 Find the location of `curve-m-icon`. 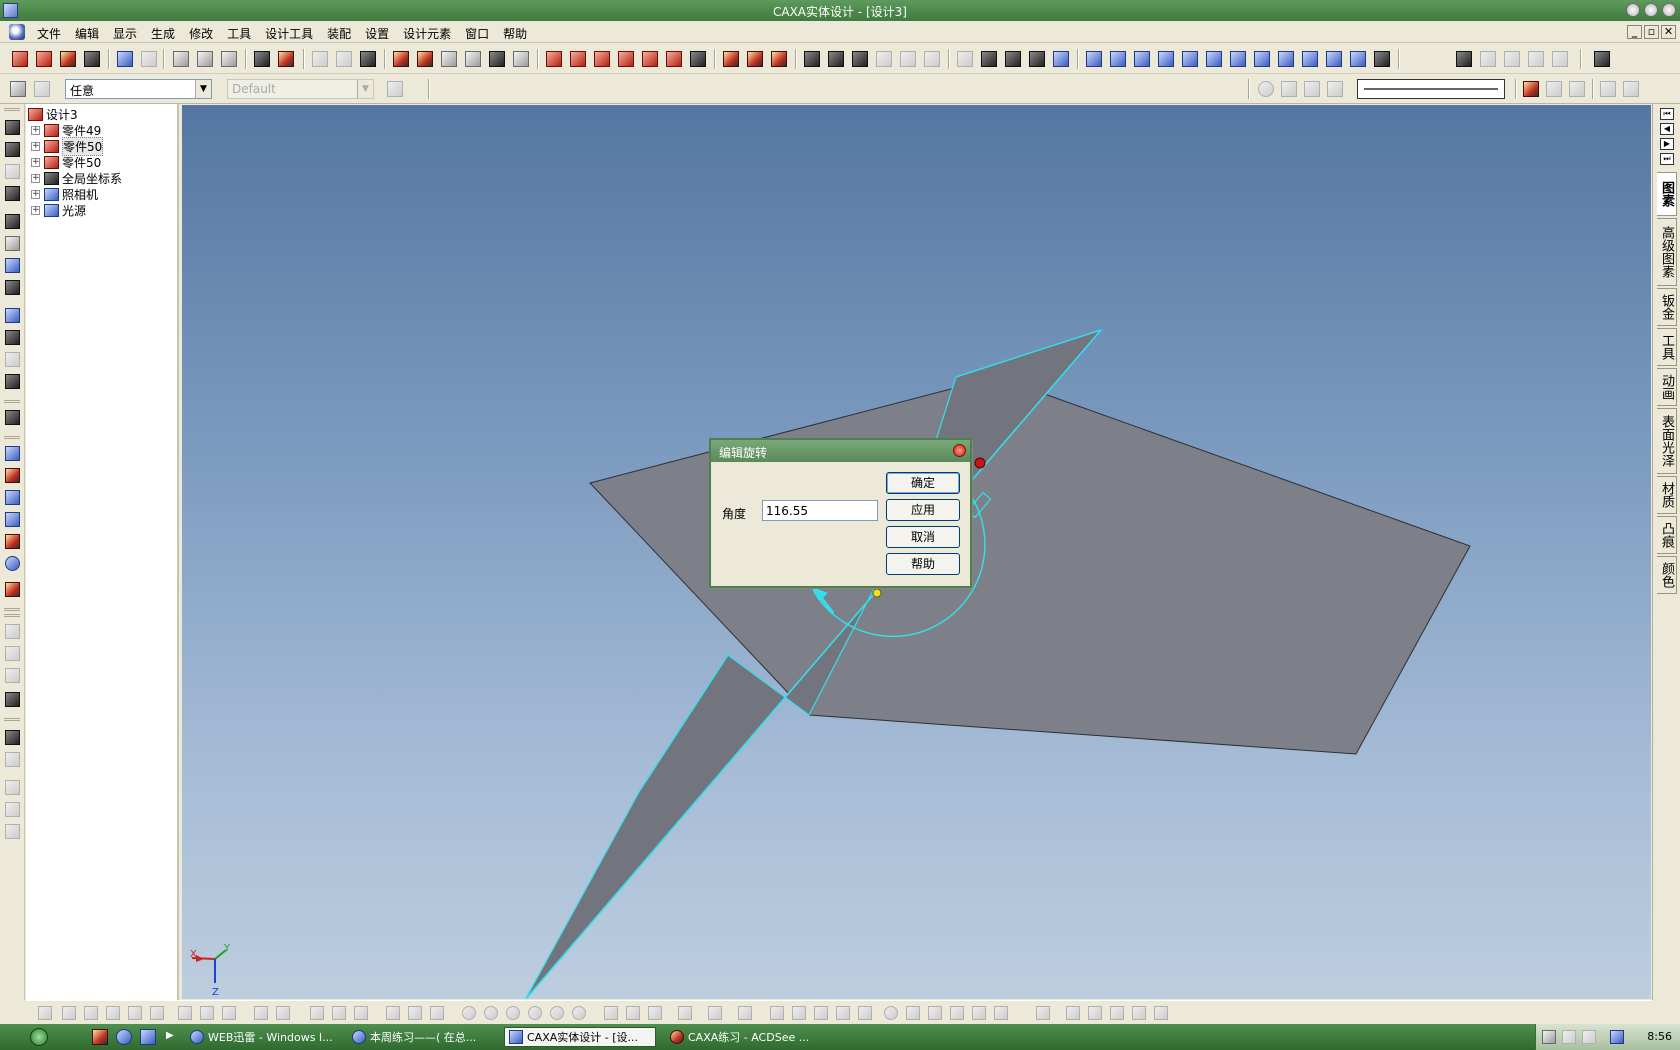

curve-m-icon is located at coordinates (1382, 59).